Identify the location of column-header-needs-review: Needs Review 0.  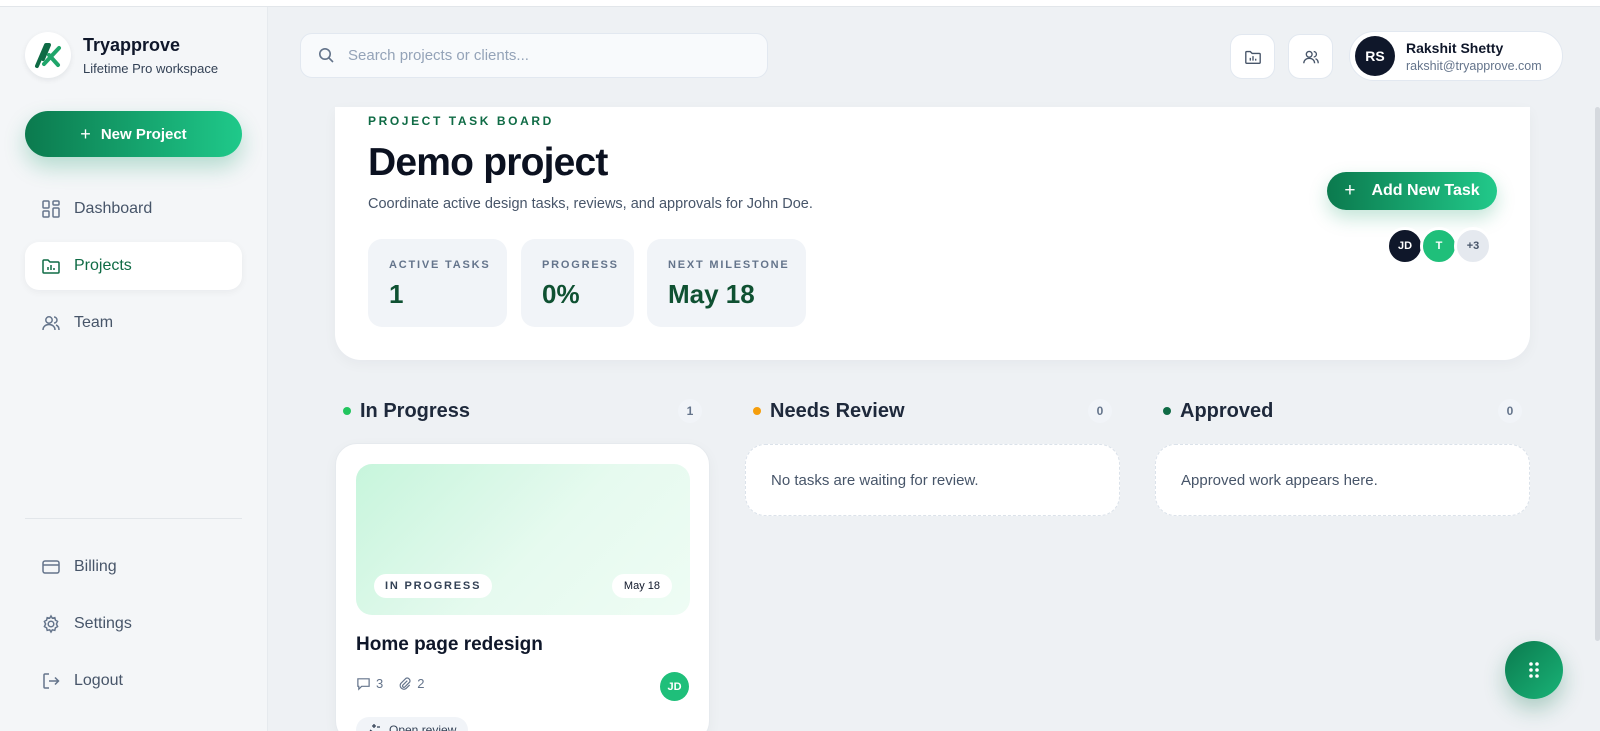
(932, 411).